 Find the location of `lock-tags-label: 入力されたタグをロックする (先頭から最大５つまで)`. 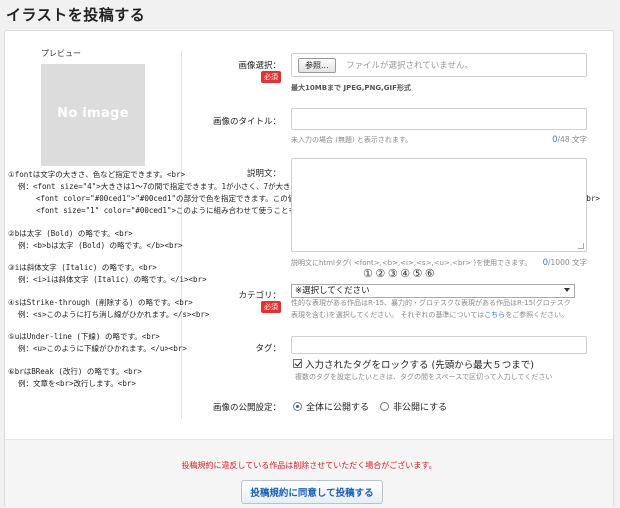

lock-tags-label: 入力されたタグをロックする (先頭から最大５つまで) is located at coordinates (419, 364).